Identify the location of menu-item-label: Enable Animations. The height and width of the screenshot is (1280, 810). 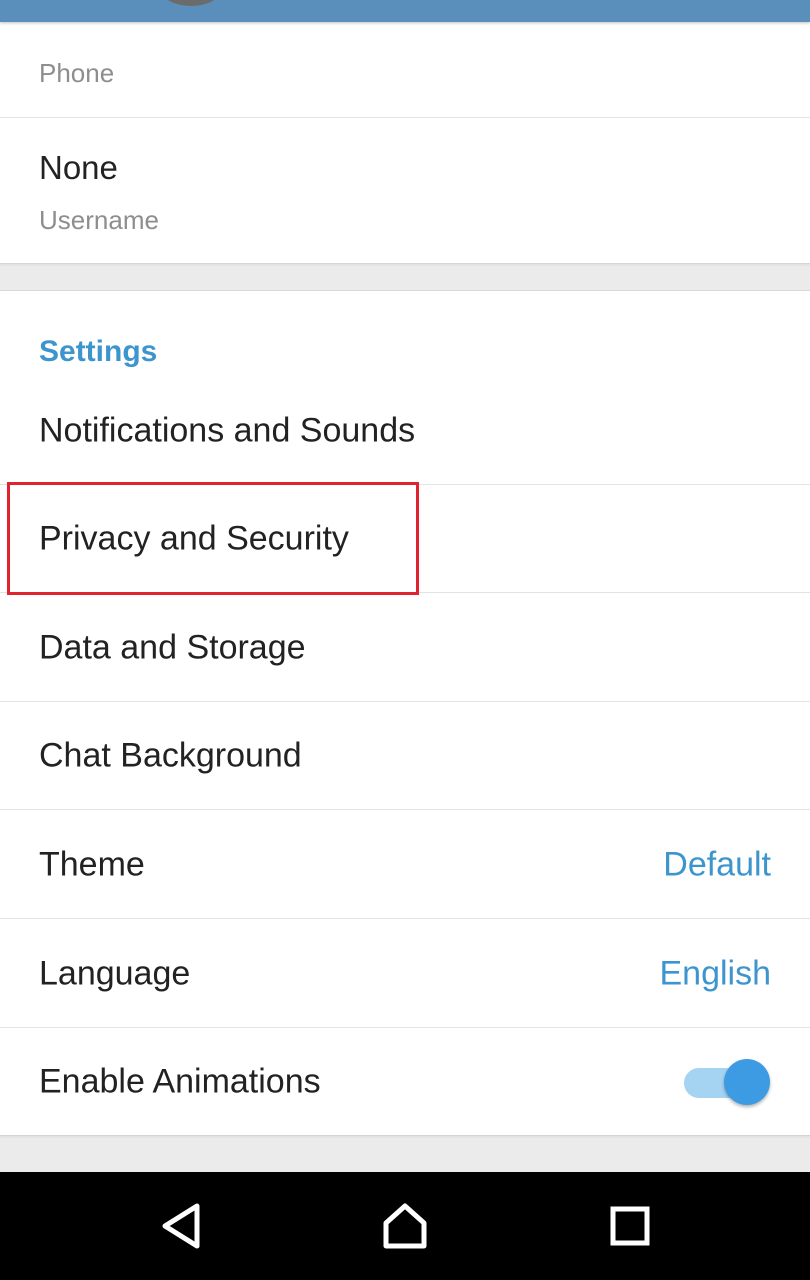
(180, 1081).